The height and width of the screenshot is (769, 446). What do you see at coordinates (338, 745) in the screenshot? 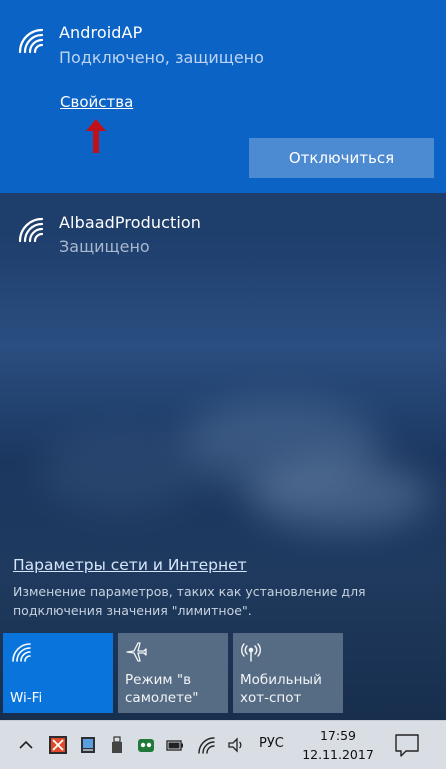
I see `clock: 17:59 12.11.2017` at bounding box center [338, 745].